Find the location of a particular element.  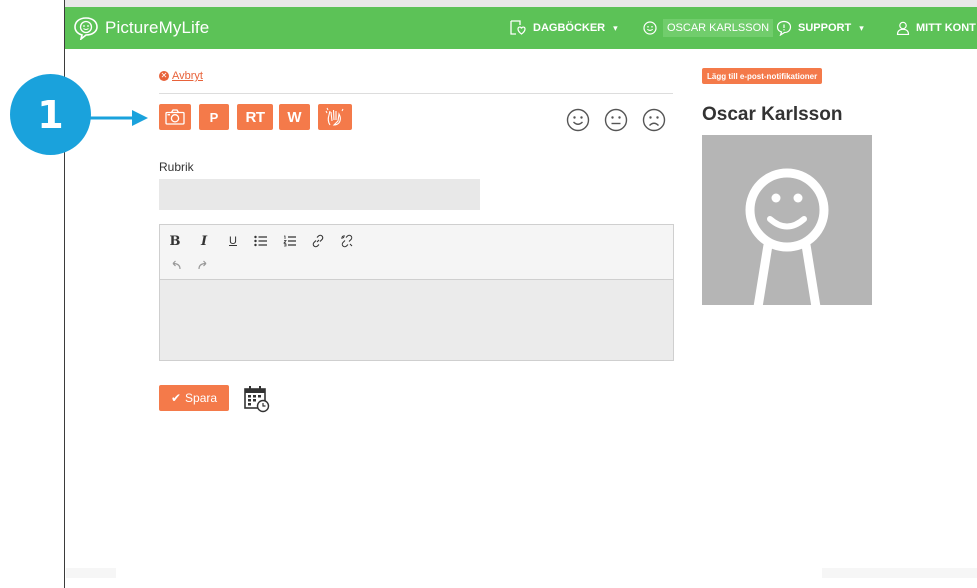

cancel-link: ✕ Avbryt is located at coordinates (181, 76).